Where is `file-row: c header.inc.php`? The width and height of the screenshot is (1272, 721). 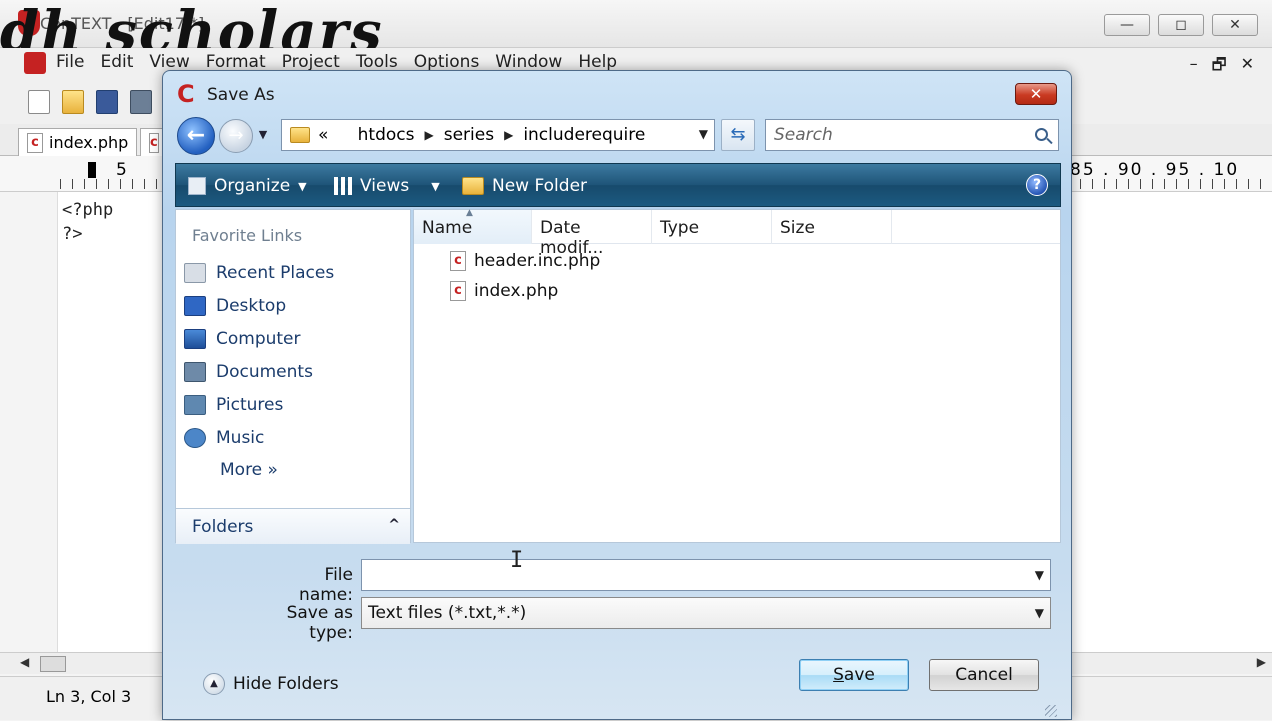 file-row: c header.inc.php is located at coordinates (525, 261).